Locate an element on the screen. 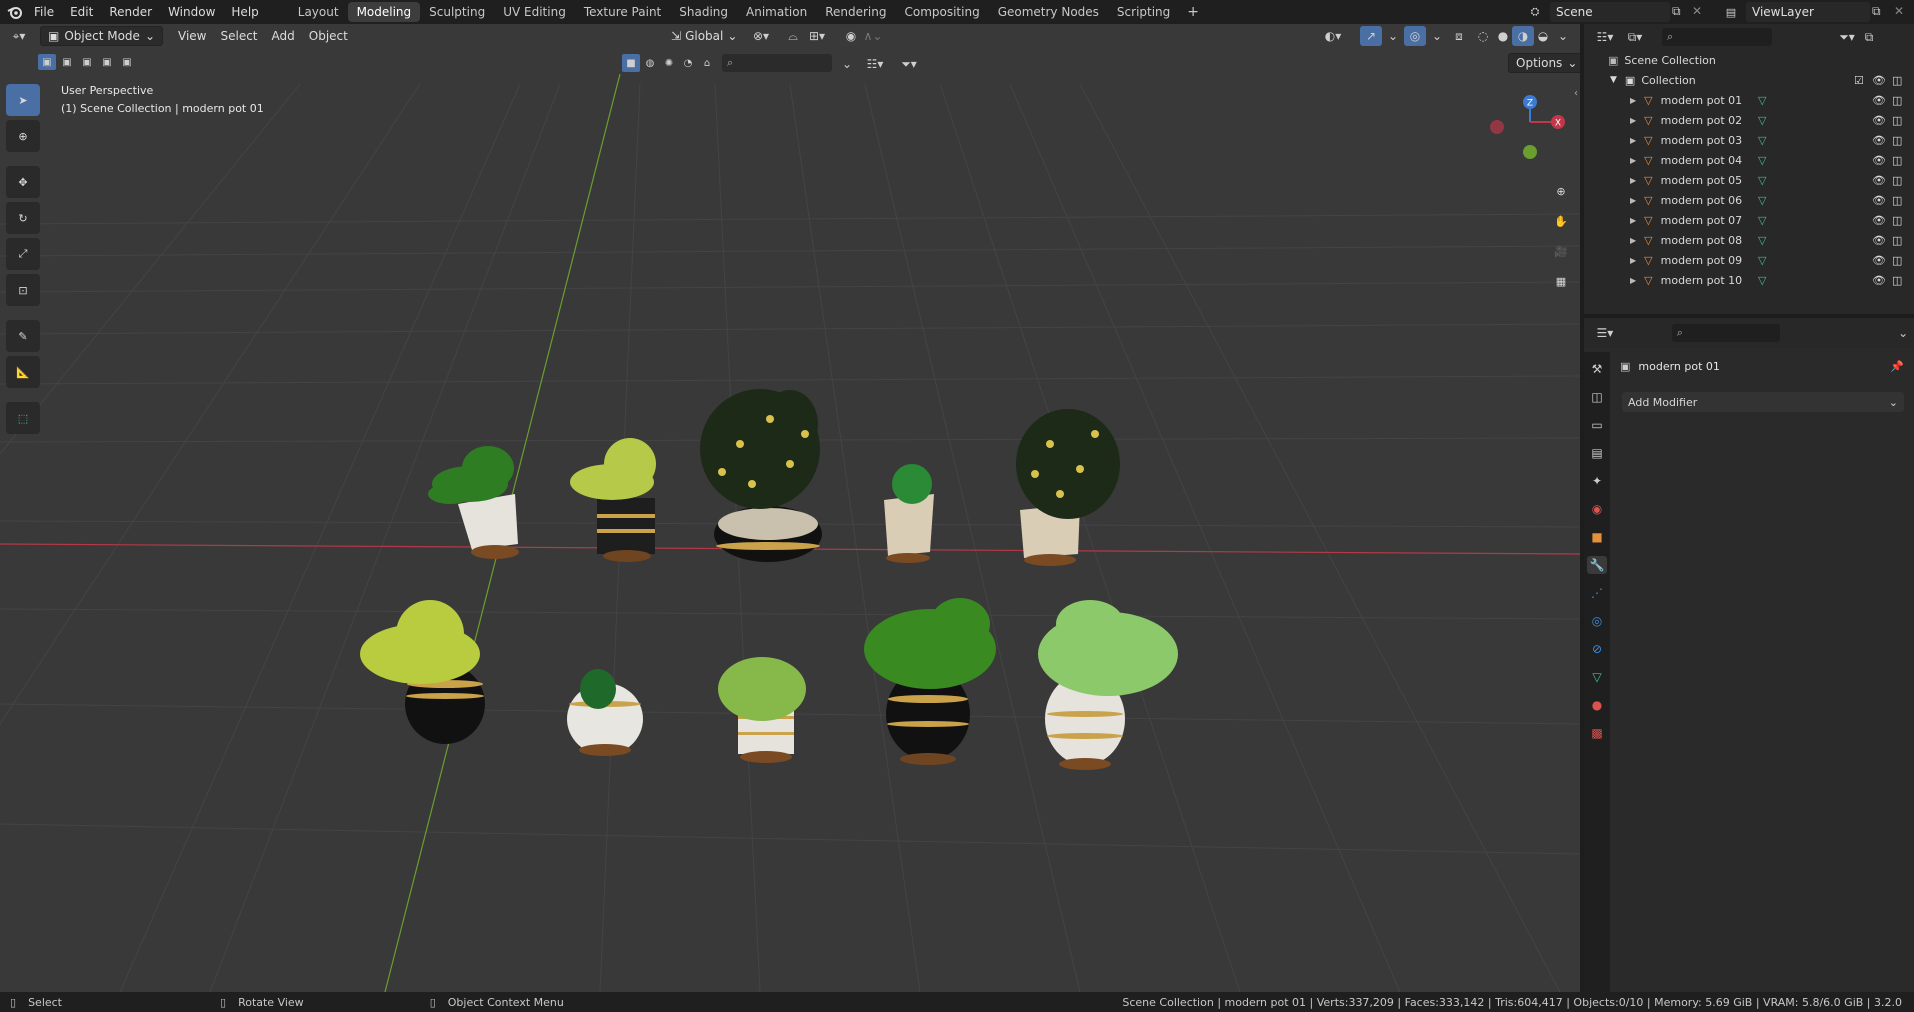 The width and height of the screenshot is (1914, 1012). material-preview-shading-icon: ◑ is located at coordinates (1523, 36).